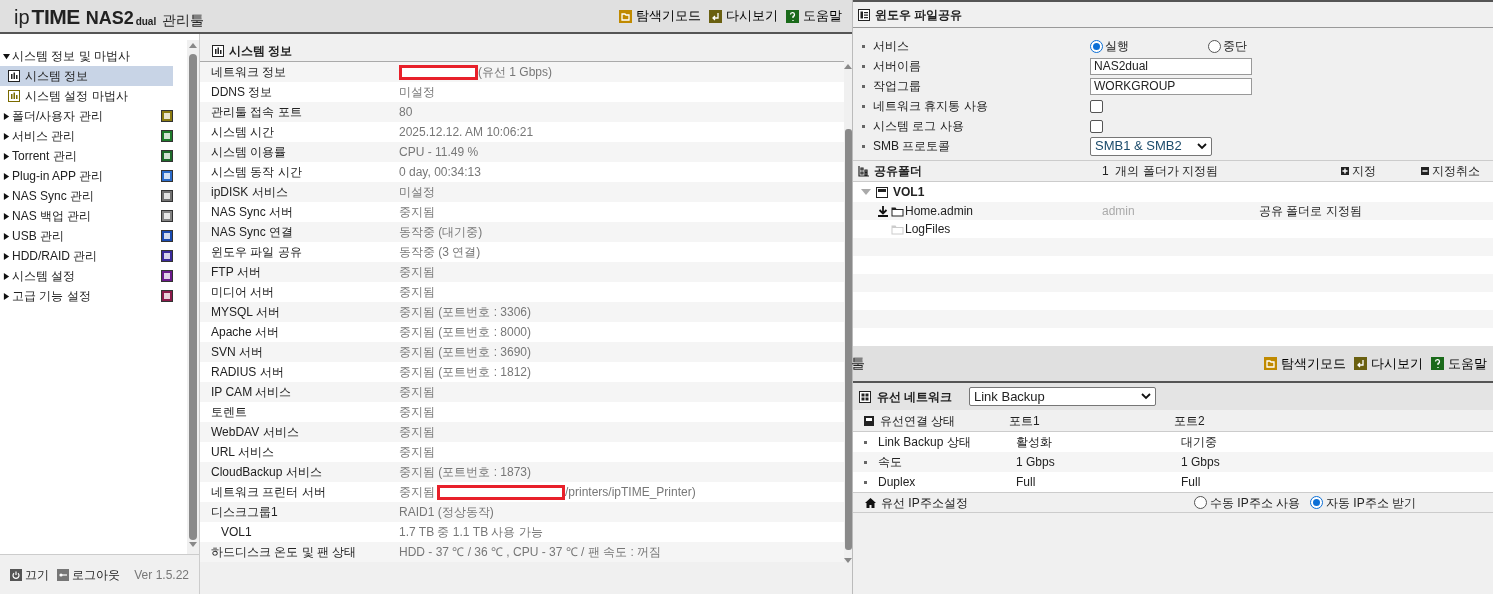 This screenshot has height=594, width=1493. Describe the element at coordinates (912, 146) in the screenshot. I see `setting-label: SMB 프로토콜` at that location.